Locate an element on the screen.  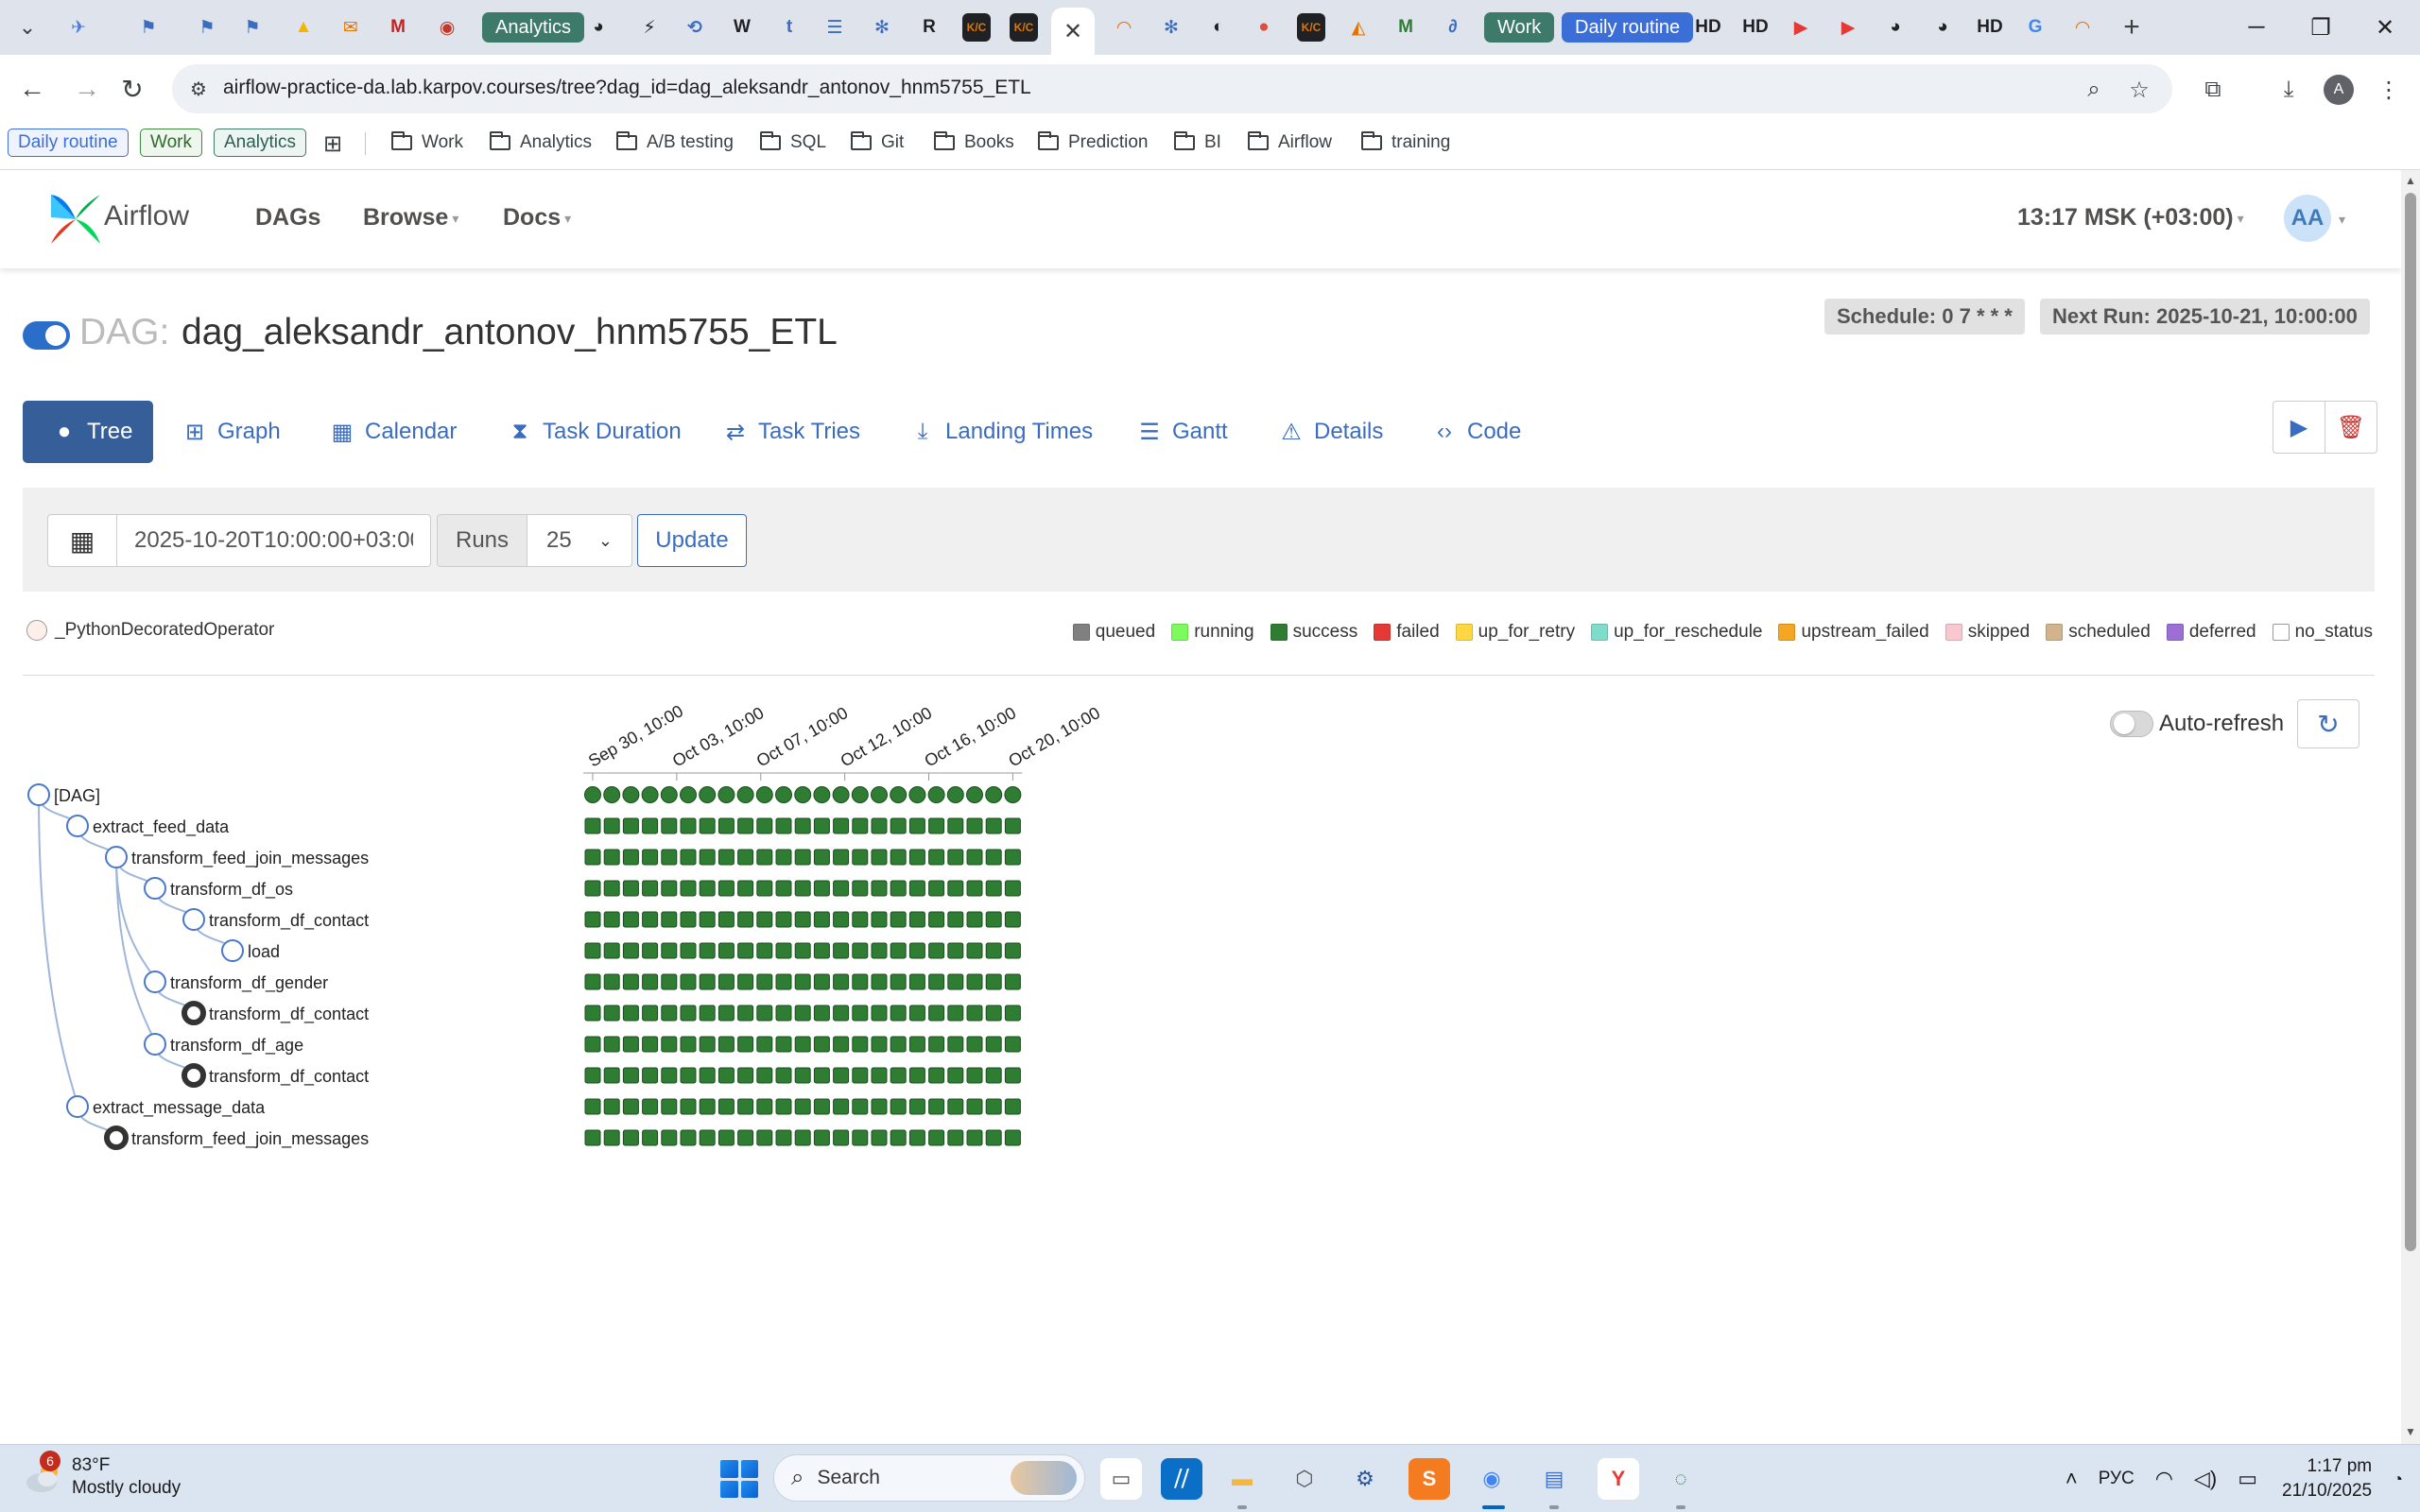
tab-landing-times: ⤓ Landing Times is located at coordinates (1001, 432).